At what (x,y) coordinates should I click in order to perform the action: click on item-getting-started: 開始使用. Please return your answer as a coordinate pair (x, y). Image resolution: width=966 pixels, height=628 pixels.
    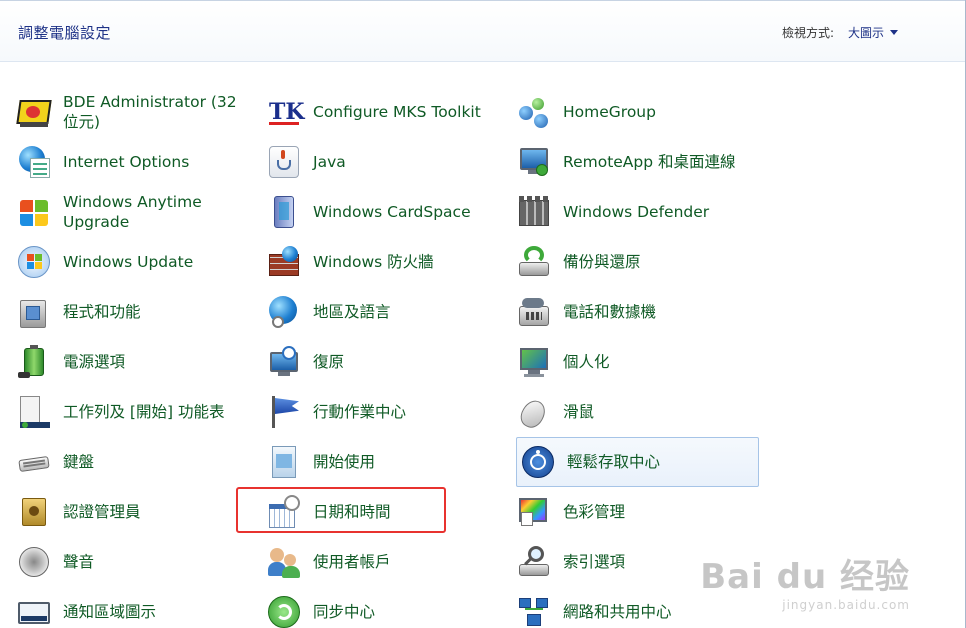
    Looking at the image, I should click on (387, 462).